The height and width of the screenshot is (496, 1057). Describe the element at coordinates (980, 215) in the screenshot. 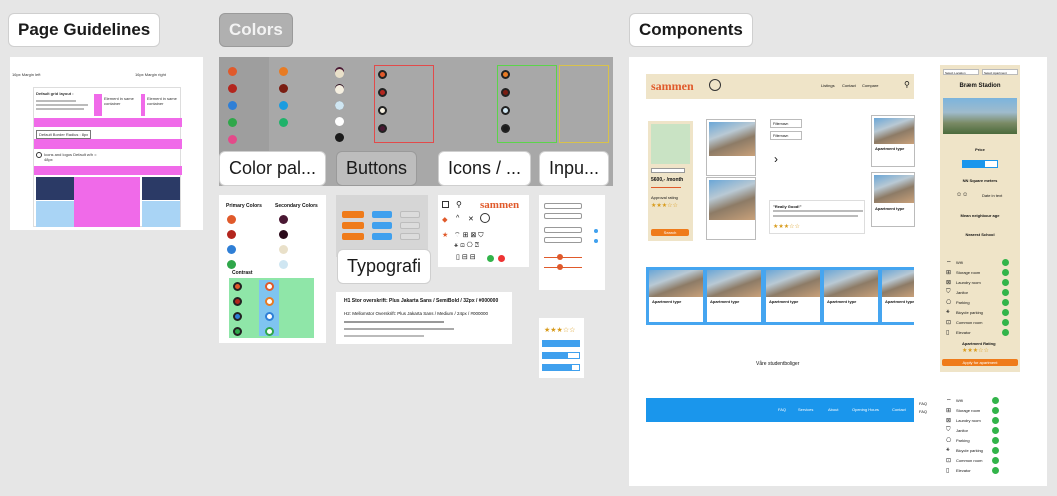

I see `detail-mean-age: Mean neighbour age` at that location.